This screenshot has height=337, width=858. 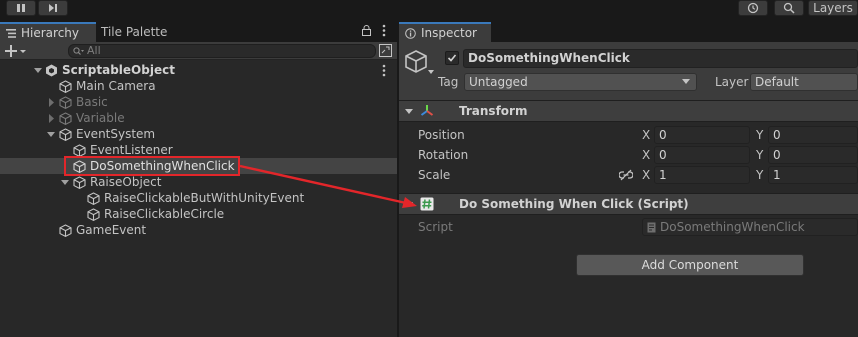 What do you see at coordinates (204, 198) in the screenshot?
I see `hierarchy-item-label: RaiseClickableButWithUnityEvent` at bounding box center [204, 198].